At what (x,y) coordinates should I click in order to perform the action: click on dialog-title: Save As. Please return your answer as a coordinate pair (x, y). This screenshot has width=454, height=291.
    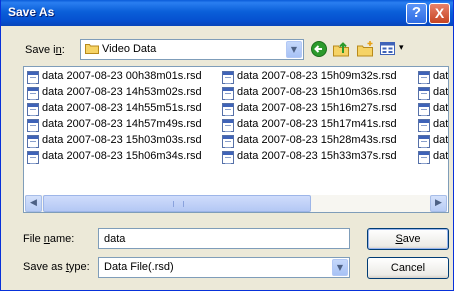
    Looking at the image, I should click on (31, 12).